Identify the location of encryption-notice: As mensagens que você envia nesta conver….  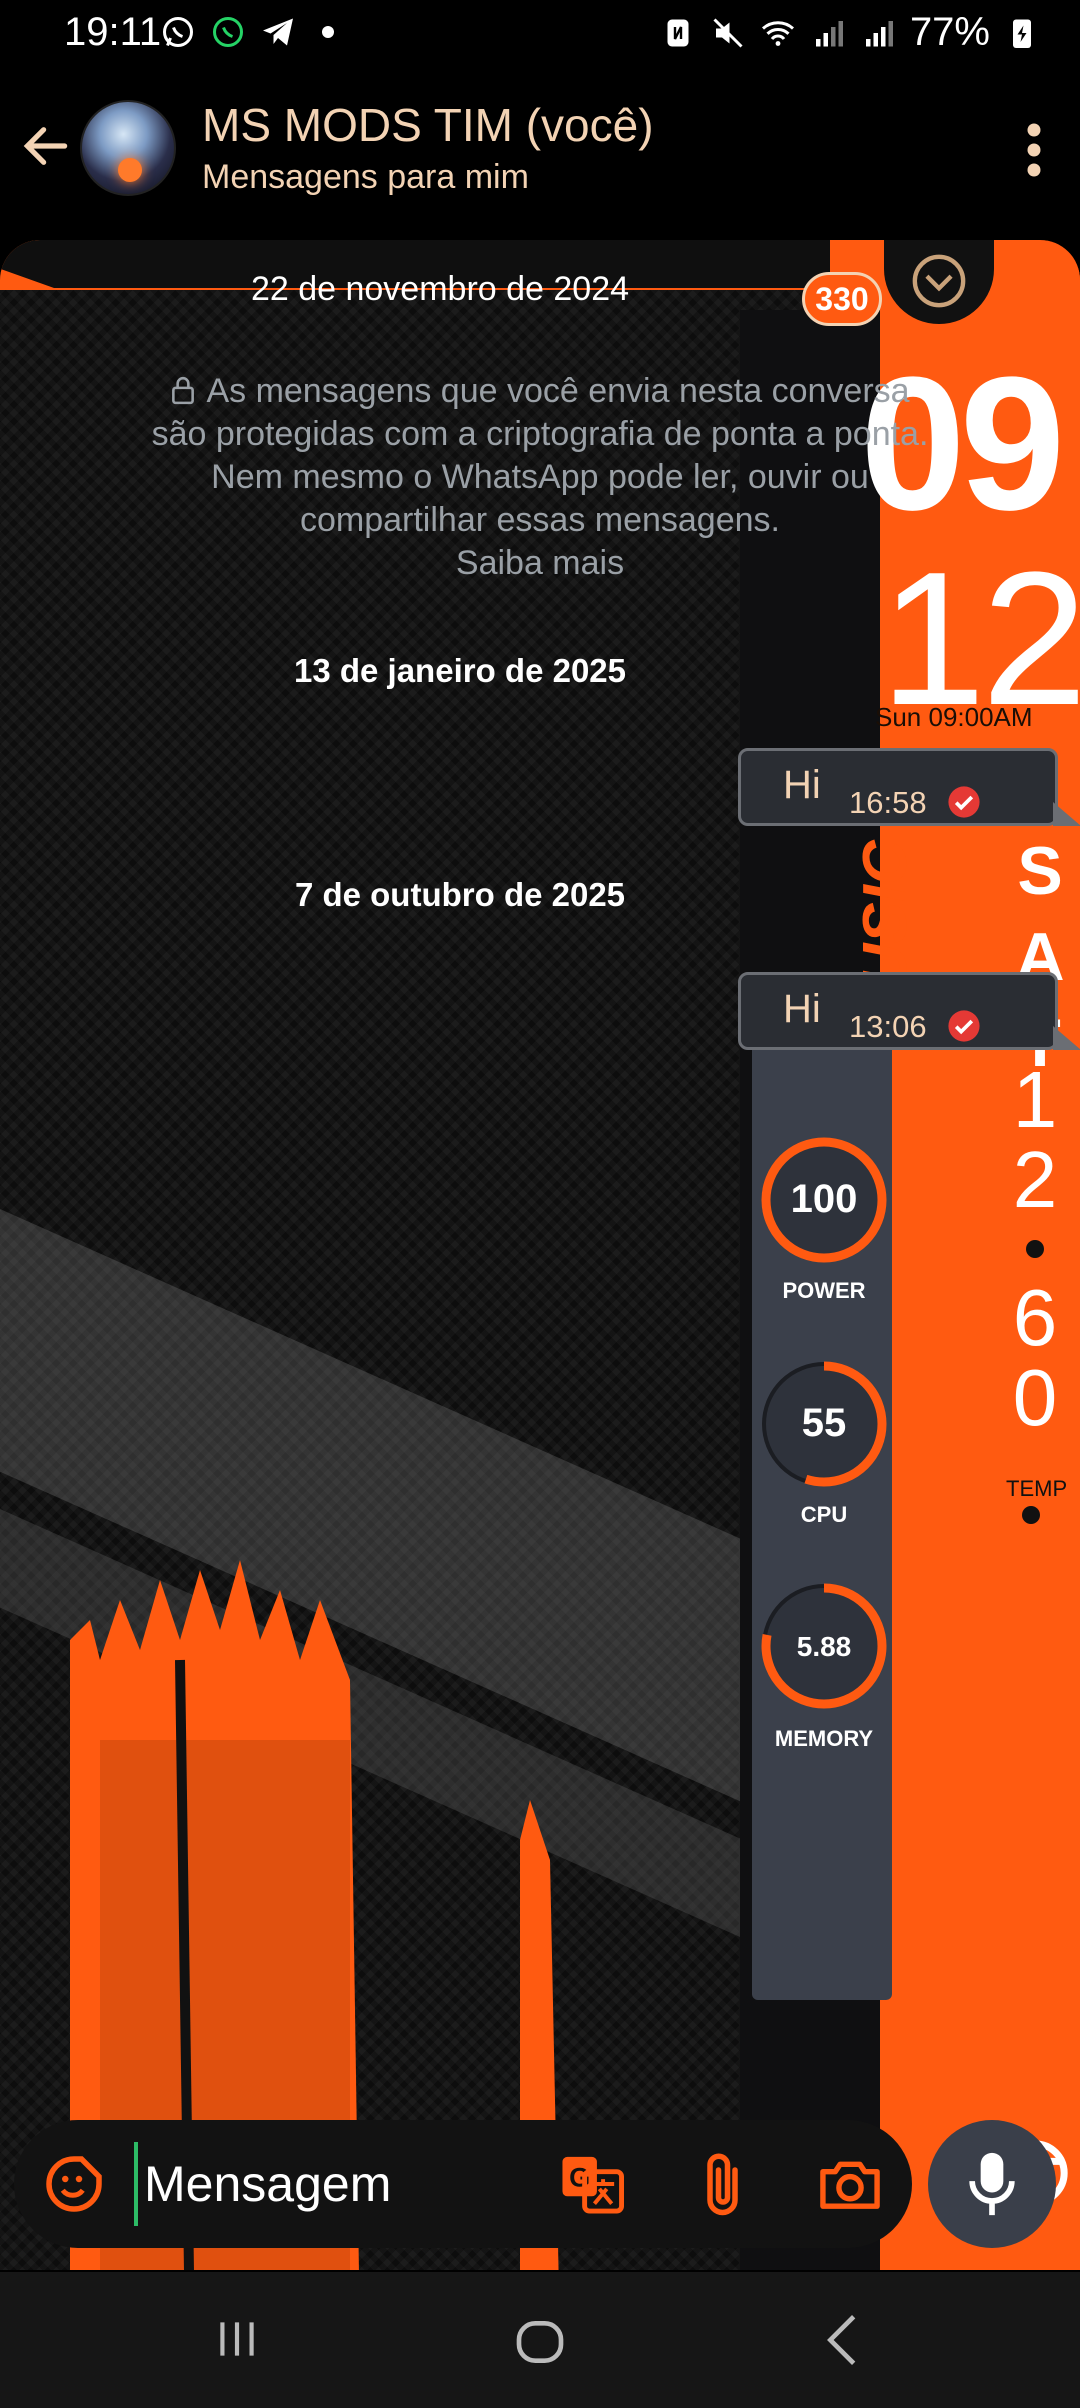
(540, 477).